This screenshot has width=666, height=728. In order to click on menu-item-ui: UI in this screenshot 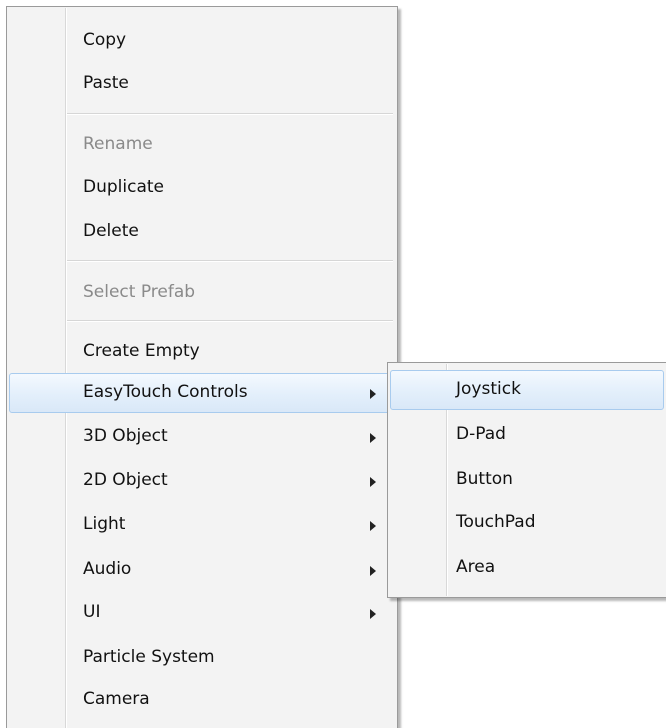, I will do `click(202, 613)`.